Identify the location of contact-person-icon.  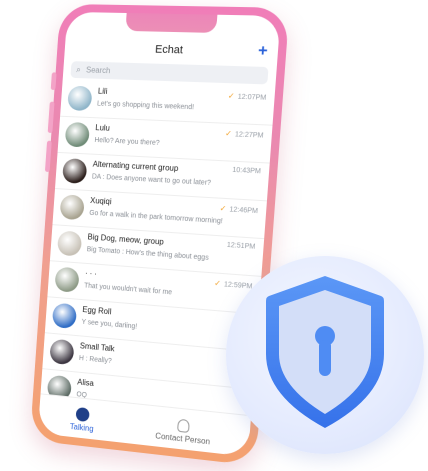
(183, 425).